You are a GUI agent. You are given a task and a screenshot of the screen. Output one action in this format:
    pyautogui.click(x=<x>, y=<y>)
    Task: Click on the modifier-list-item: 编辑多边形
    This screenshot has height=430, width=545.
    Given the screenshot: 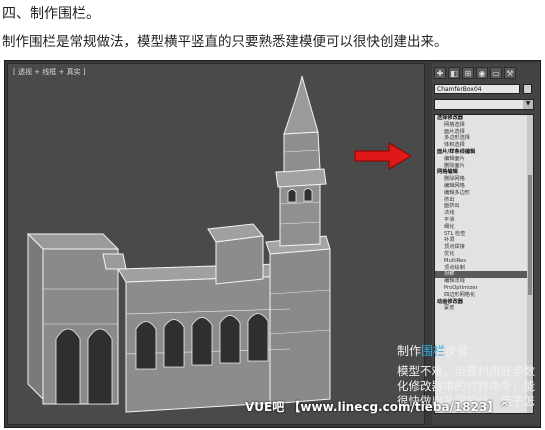 What is the action you would take?
    pyautogui.click(x=484, y=193)
    